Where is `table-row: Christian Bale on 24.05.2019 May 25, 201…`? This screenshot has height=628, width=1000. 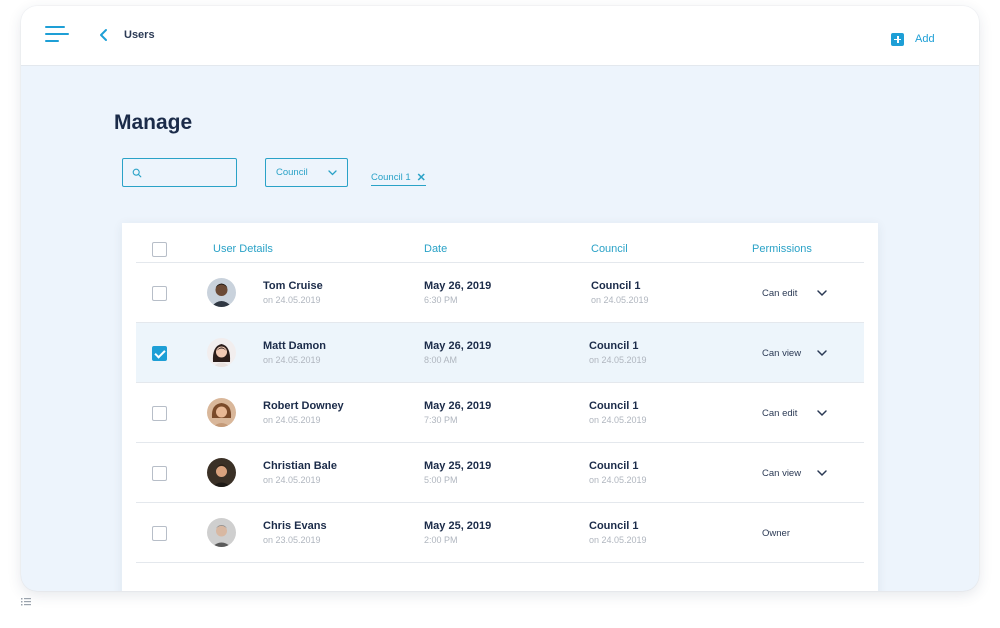 table-row: Christian Bale on 24.05.2019 May 25, 201… is located at coordinates (500, 473).